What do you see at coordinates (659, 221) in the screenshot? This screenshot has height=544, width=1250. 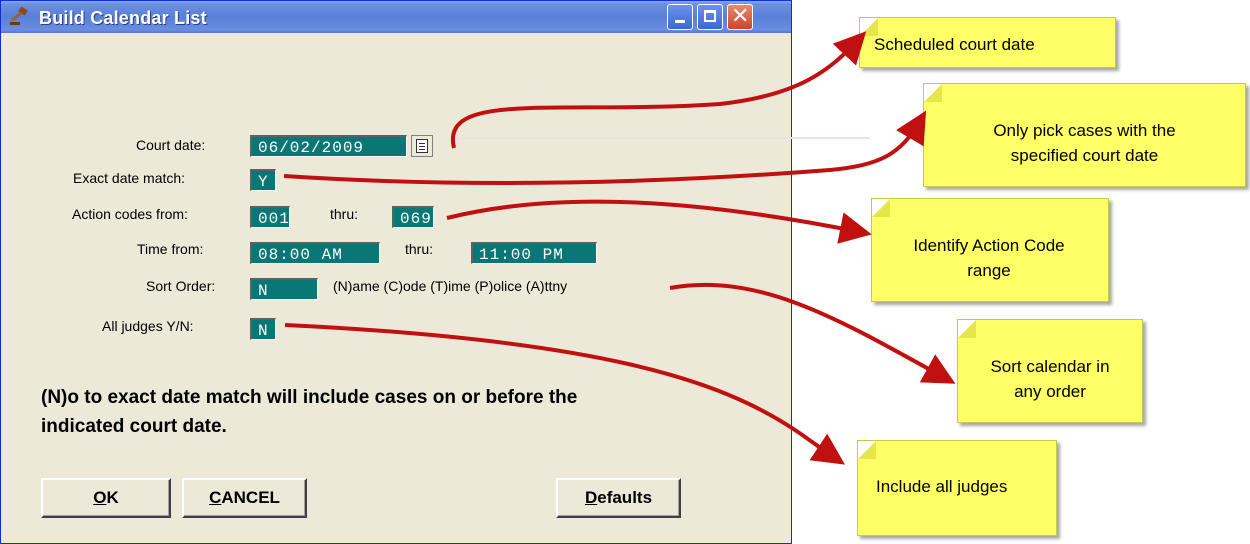 I see `arrow-to-identify` at bounding box center [659, 221].